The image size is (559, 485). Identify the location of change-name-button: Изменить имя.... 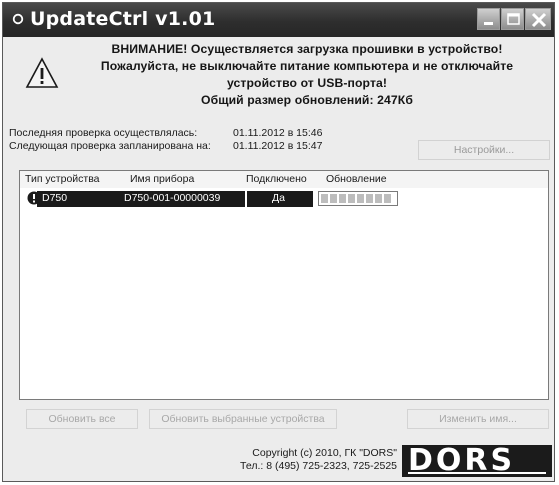
(478, 419).